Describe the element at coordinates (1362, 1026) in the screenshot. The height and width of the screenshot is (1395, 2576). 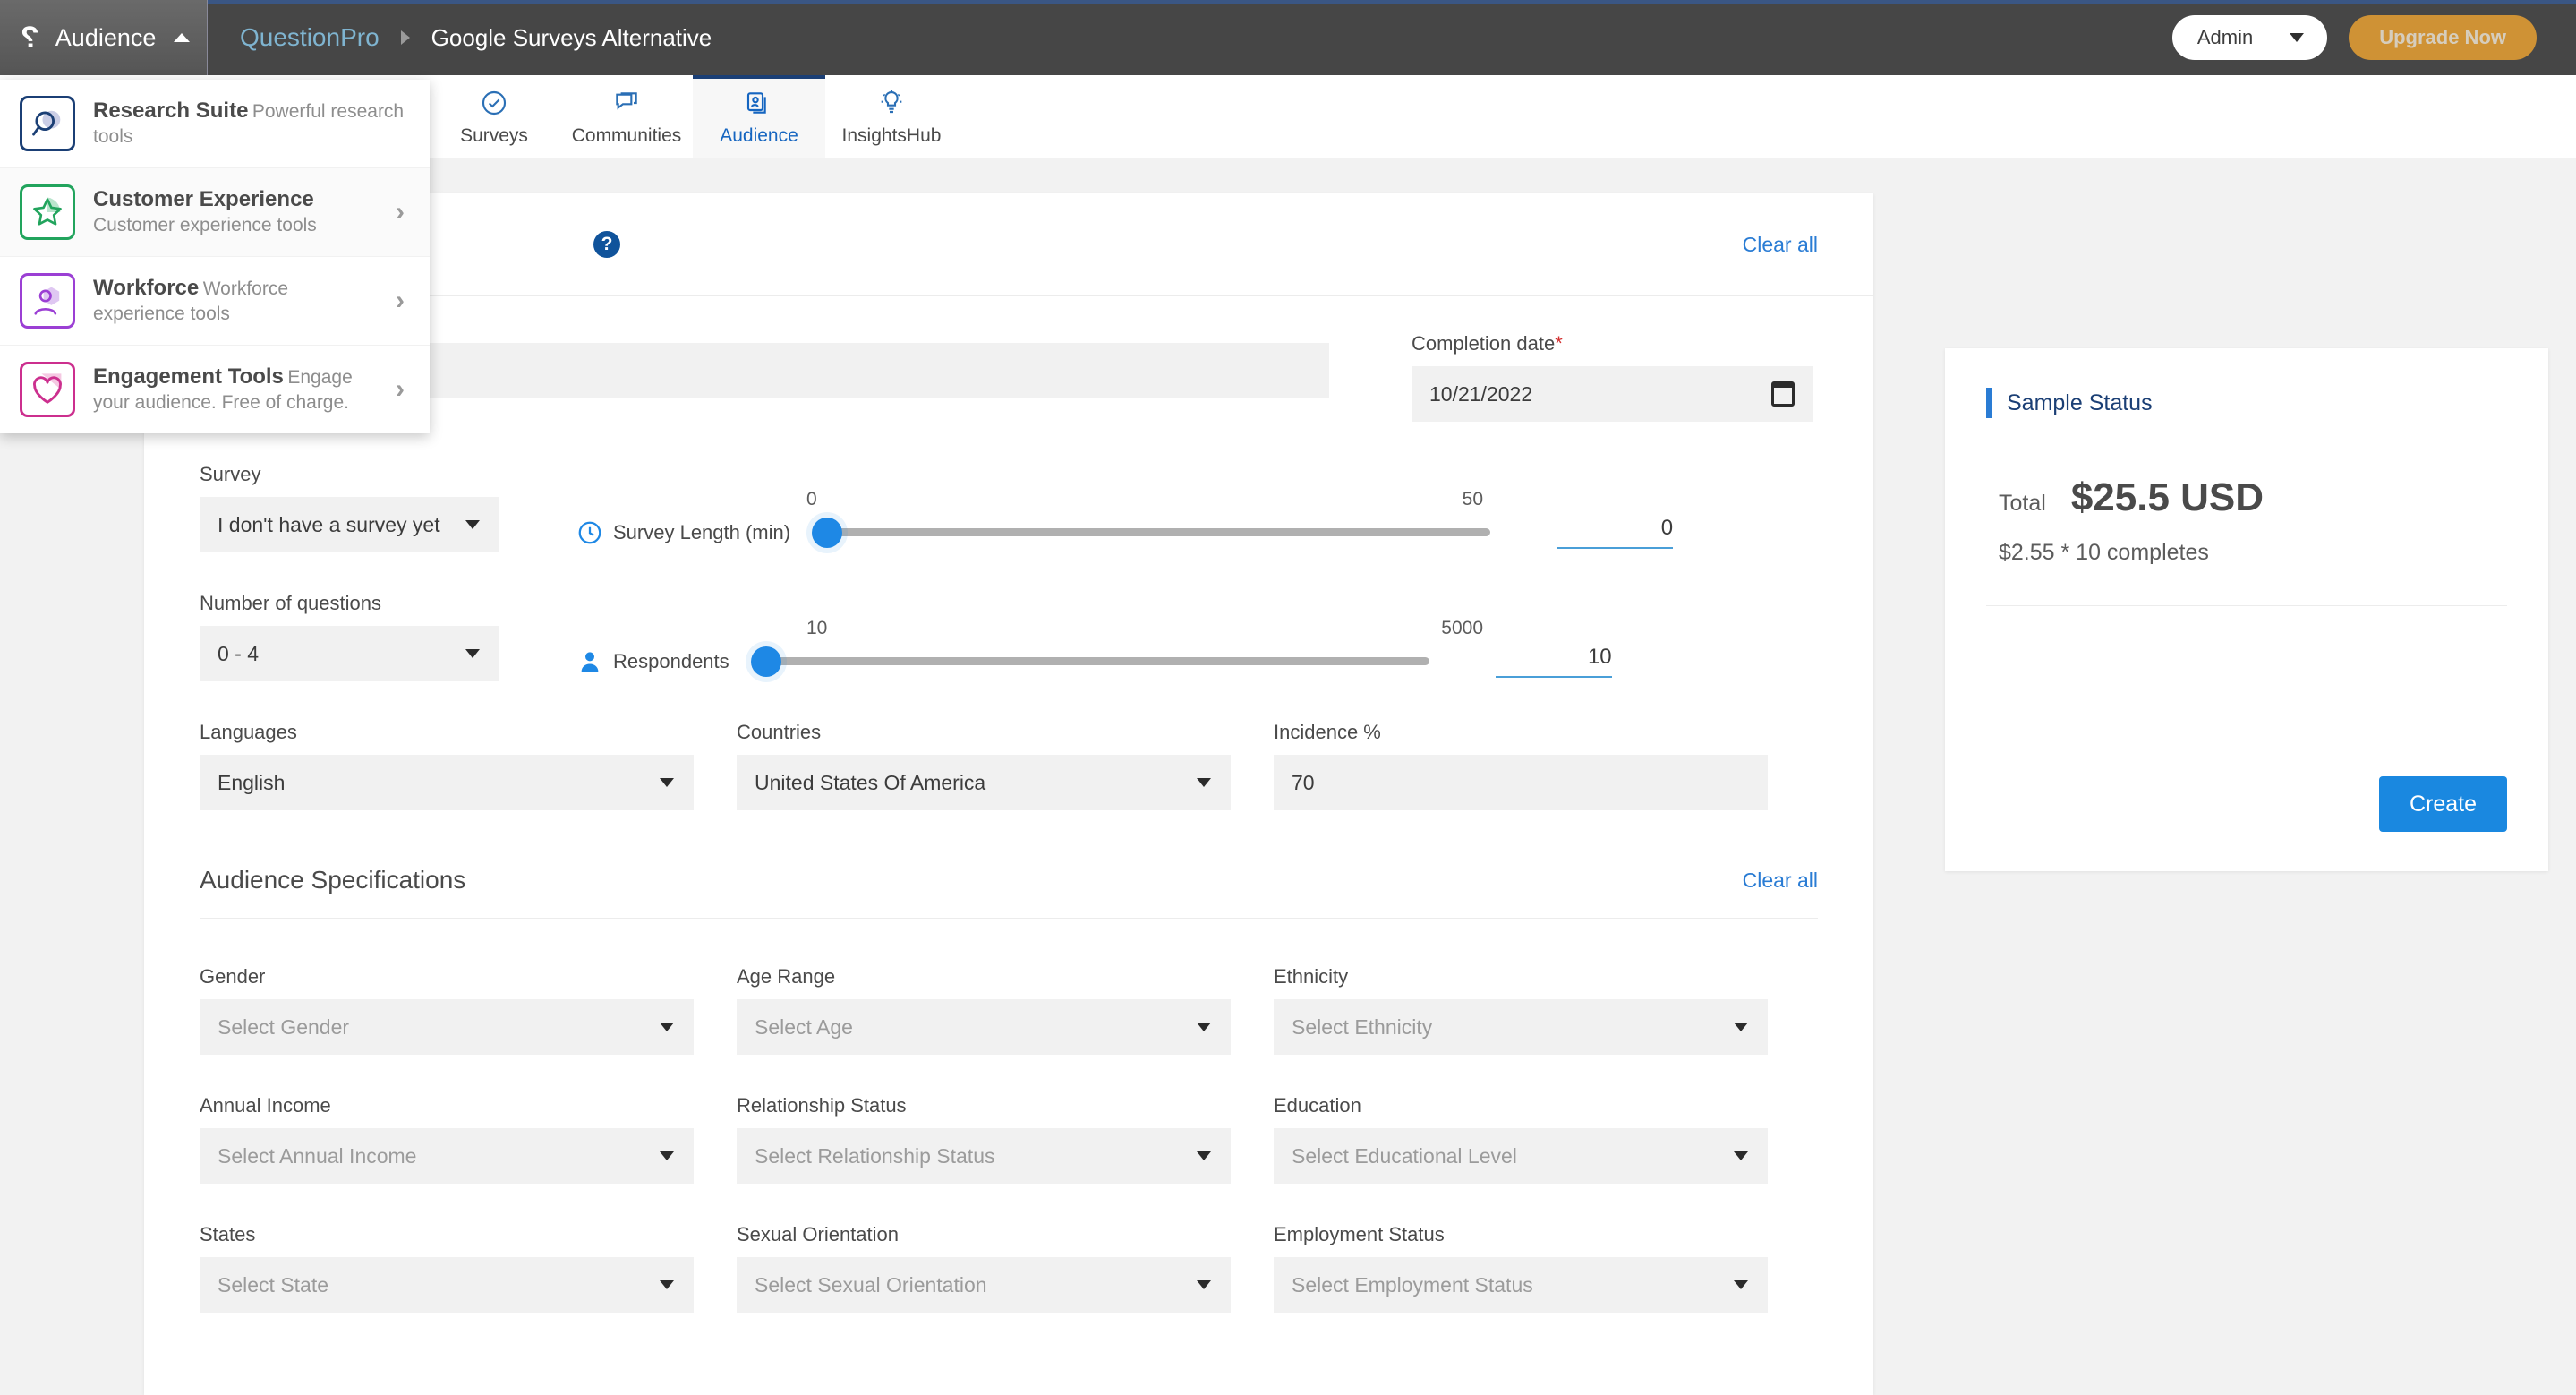
I see `spec-placeholder: Select Ethnicity` at that location.